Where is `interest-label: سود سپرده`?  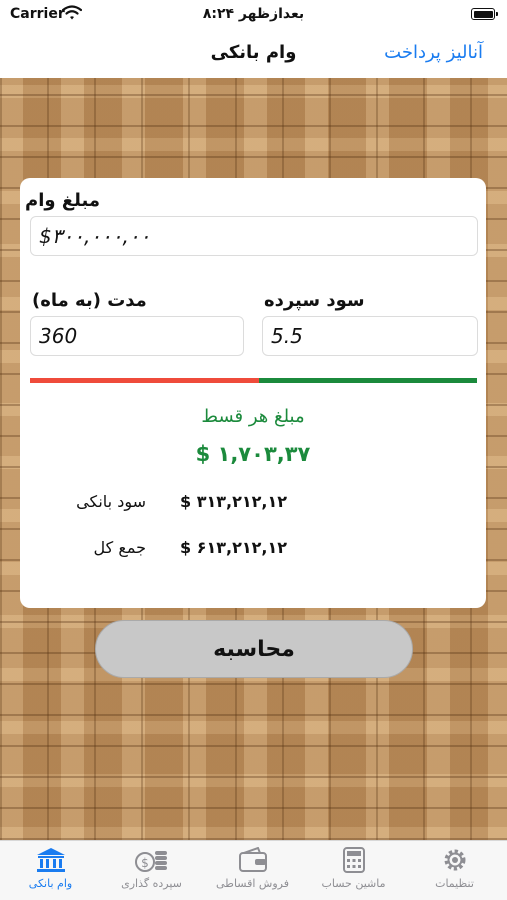 interest-label: سود سپرده is located at coordinates (314, 300).